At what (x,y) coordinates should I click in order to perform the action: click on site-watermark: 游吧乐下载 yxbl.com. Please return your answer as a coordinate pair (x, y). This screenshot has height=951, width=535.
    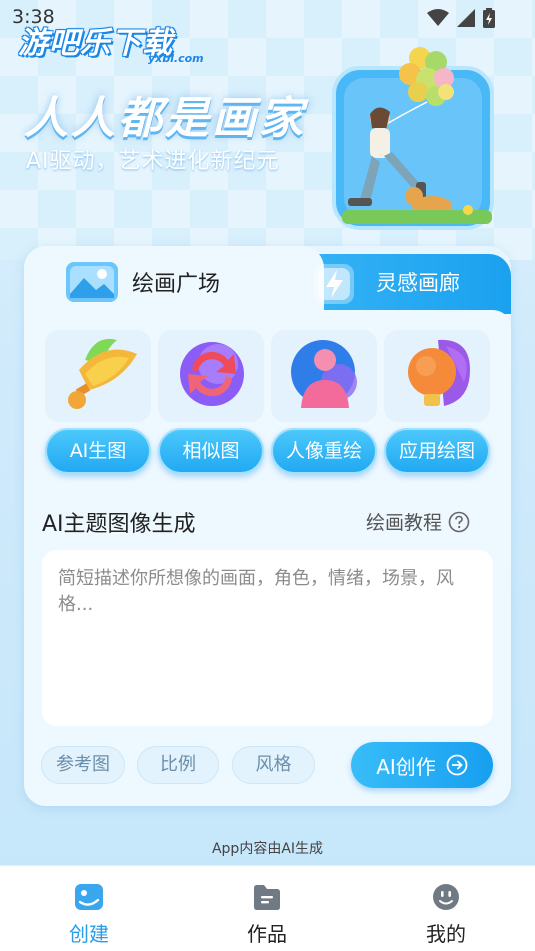
    Looking at the image, I should click on (111, 41).